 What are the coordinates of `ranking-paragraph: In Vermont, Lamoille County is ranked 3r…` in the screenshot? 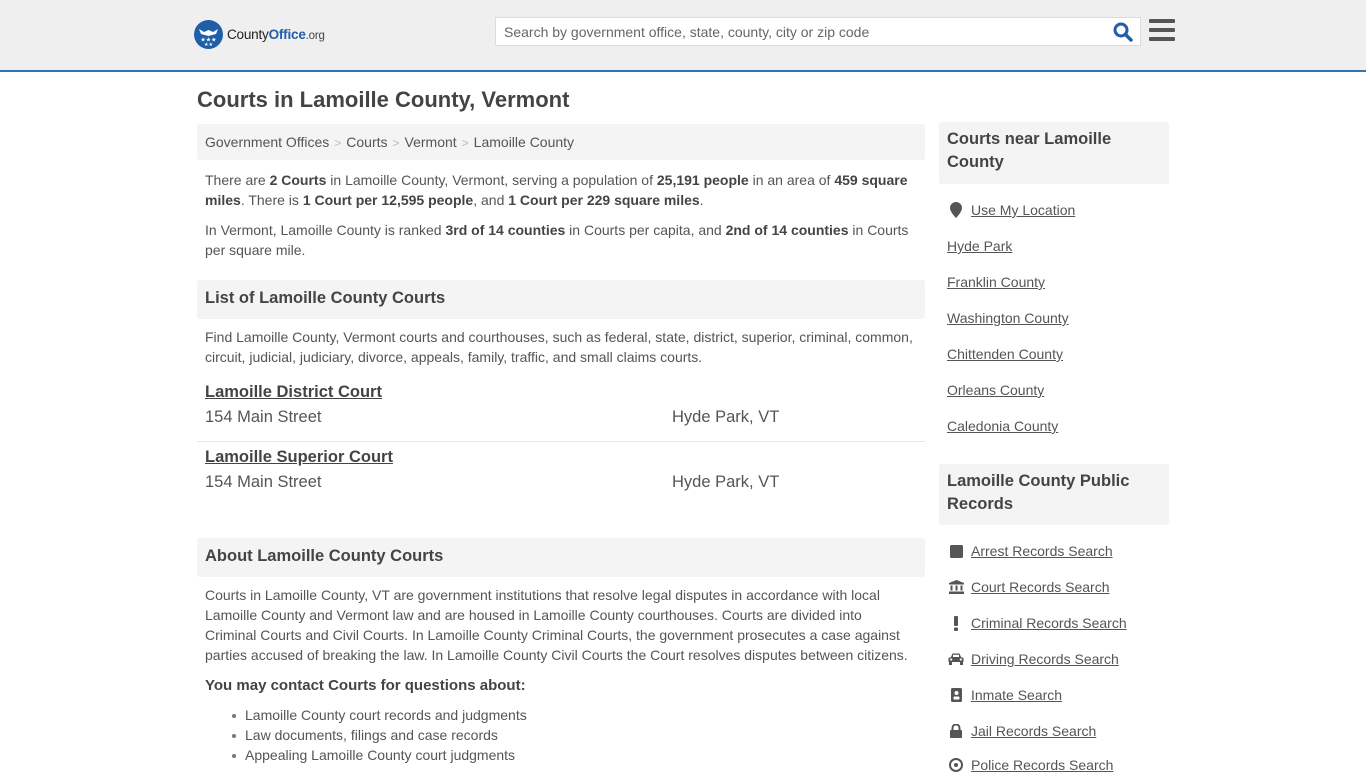 It's located at (557, 240).